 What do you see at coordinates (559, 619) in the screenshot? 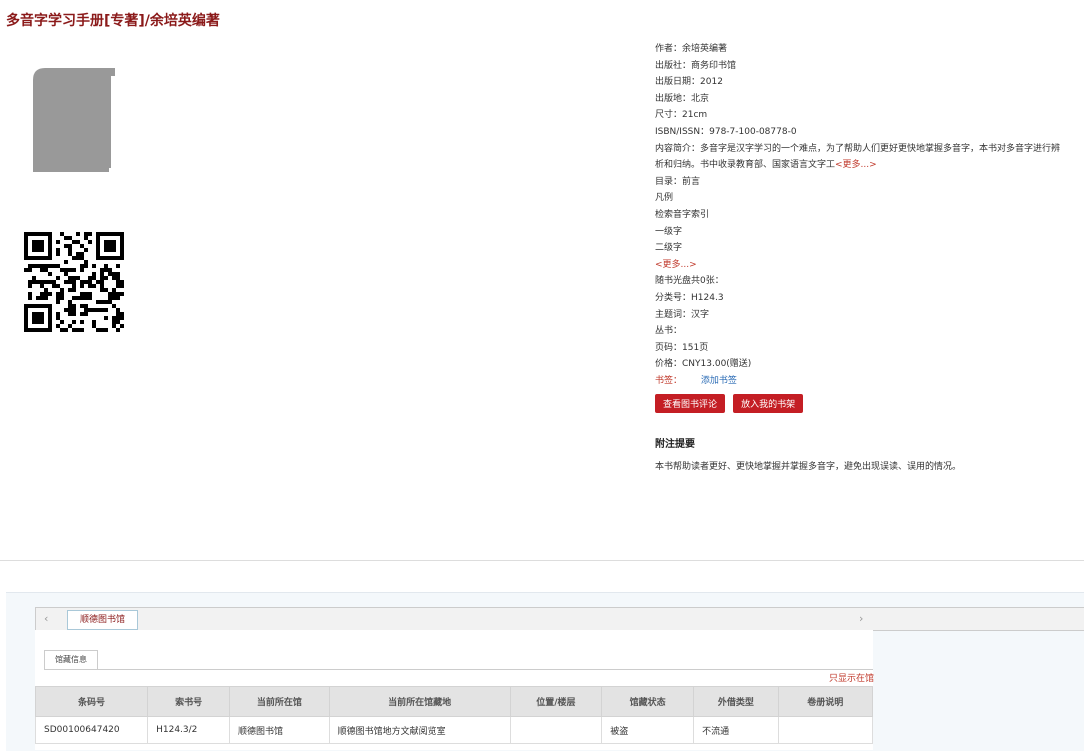
I see `library-tabbar: ‹ ›` at bounding box center [559, 619].